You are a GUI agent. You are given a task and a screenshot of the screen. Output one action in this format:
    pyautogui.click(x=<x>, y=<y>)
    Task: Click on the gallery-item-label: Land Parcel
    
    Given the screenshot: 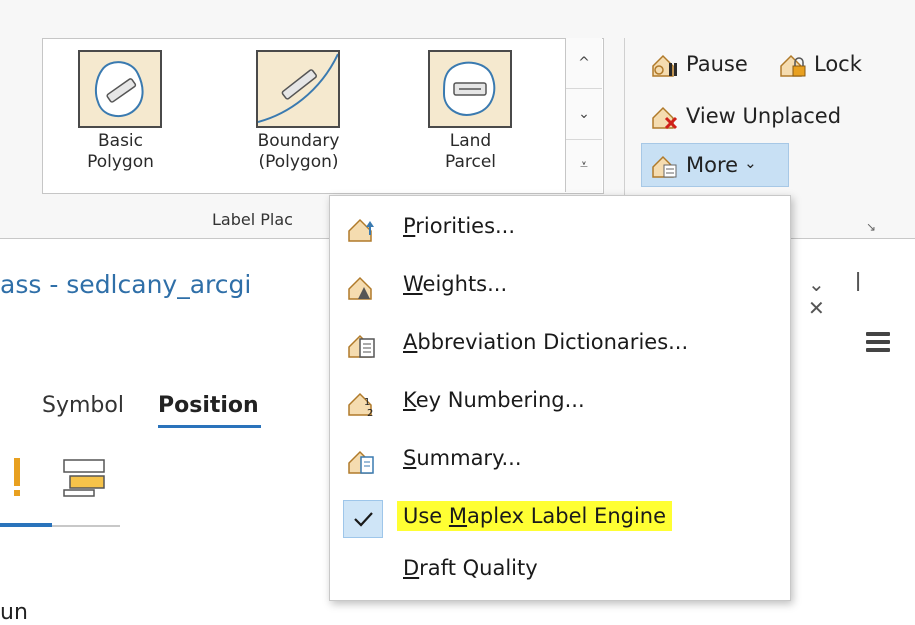 What is the action you would take?
    pyautogui.click(x=470, y=151)
    